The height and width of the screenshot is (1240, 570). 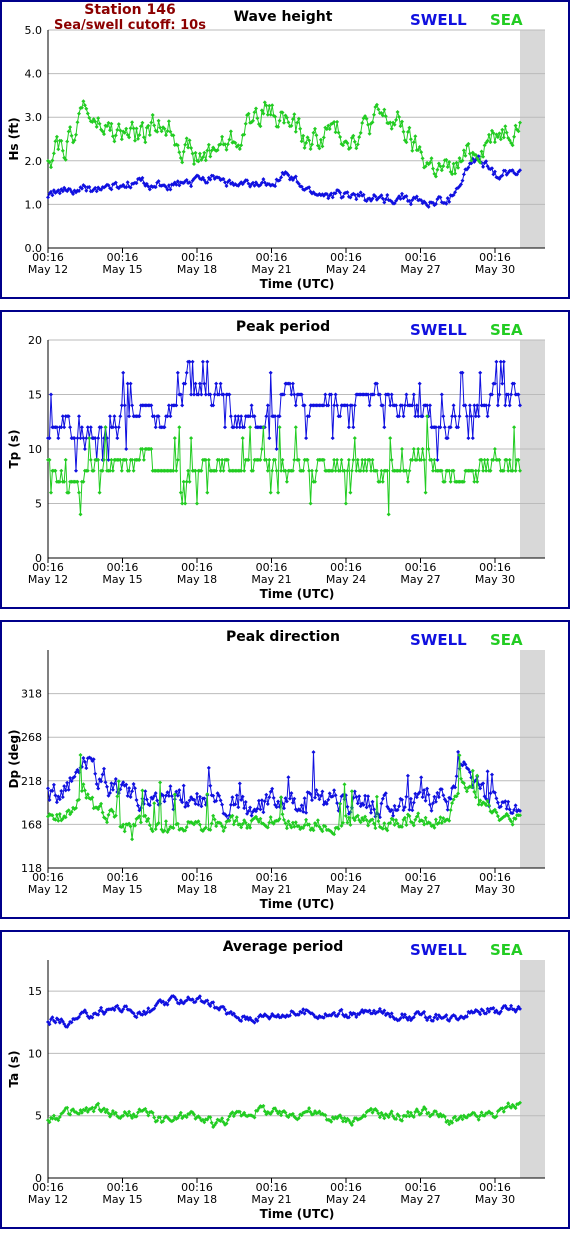 I want to click on y-tick-label: 4.0, so click(x=34, y=74).